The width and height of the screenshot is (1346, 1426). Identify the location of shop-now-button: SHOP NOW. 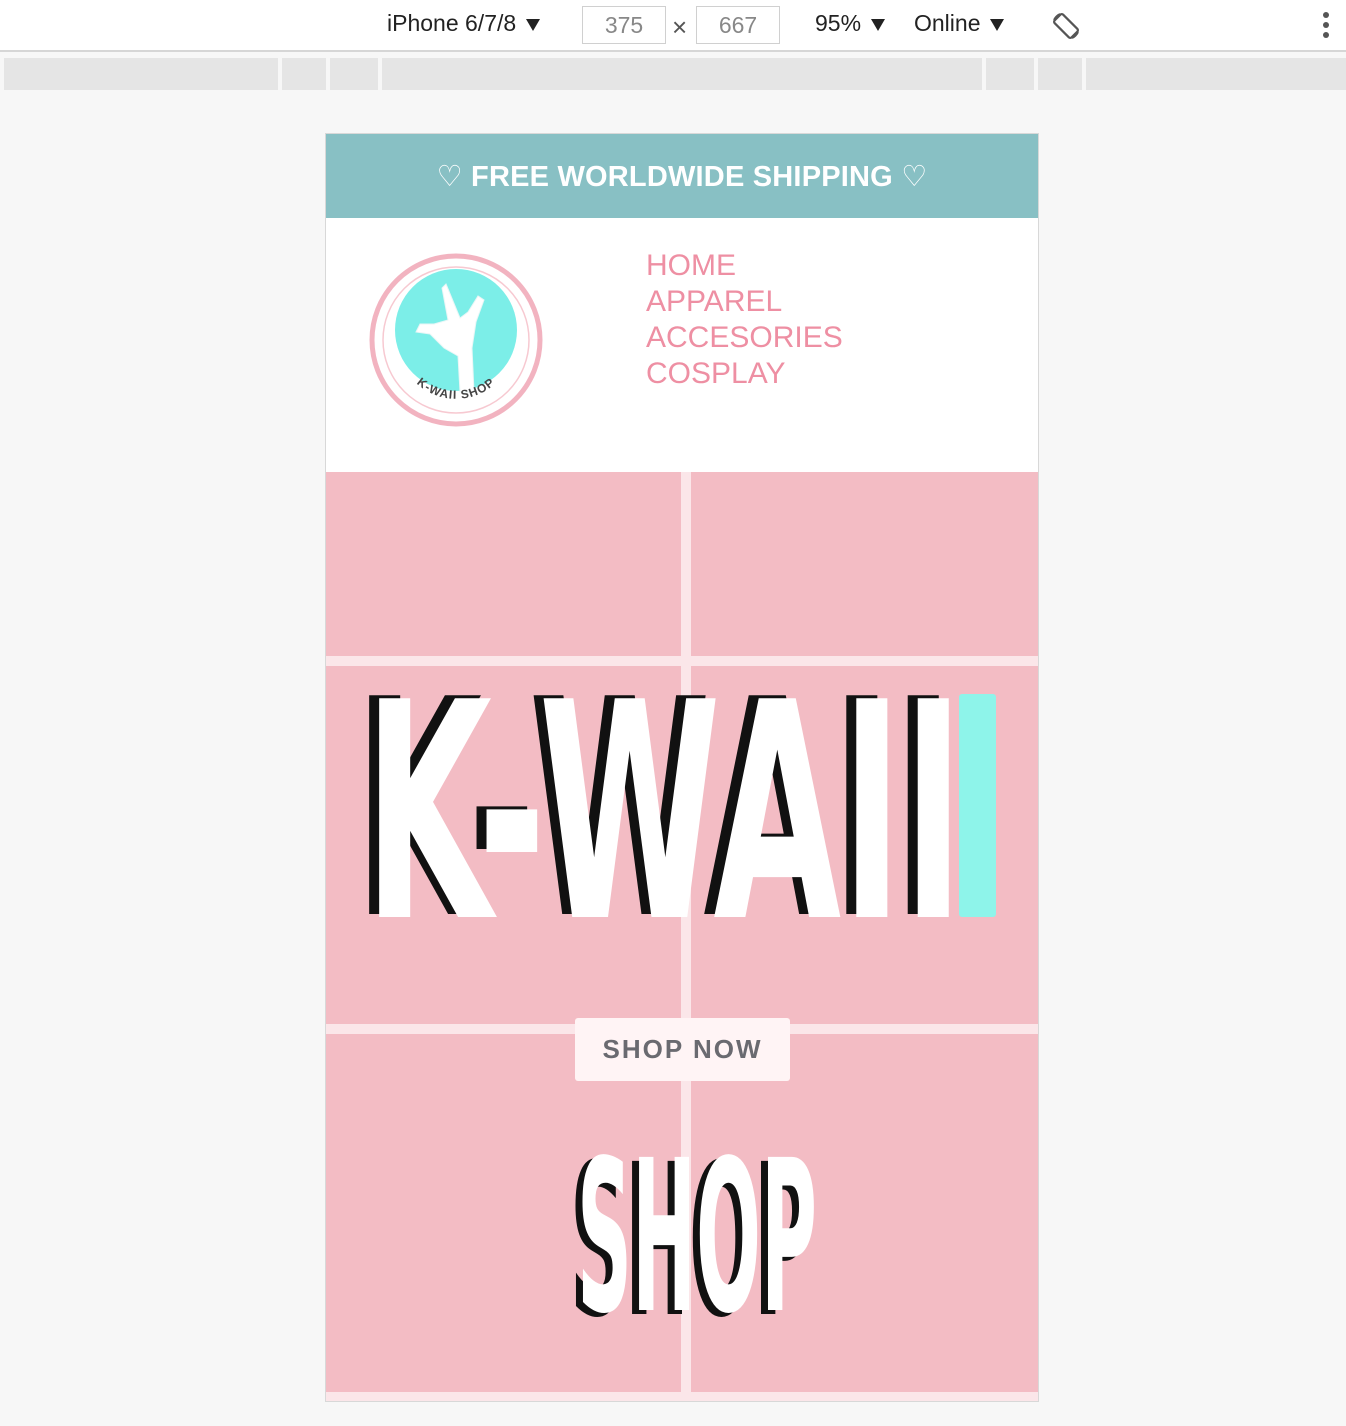
(682, 1049).